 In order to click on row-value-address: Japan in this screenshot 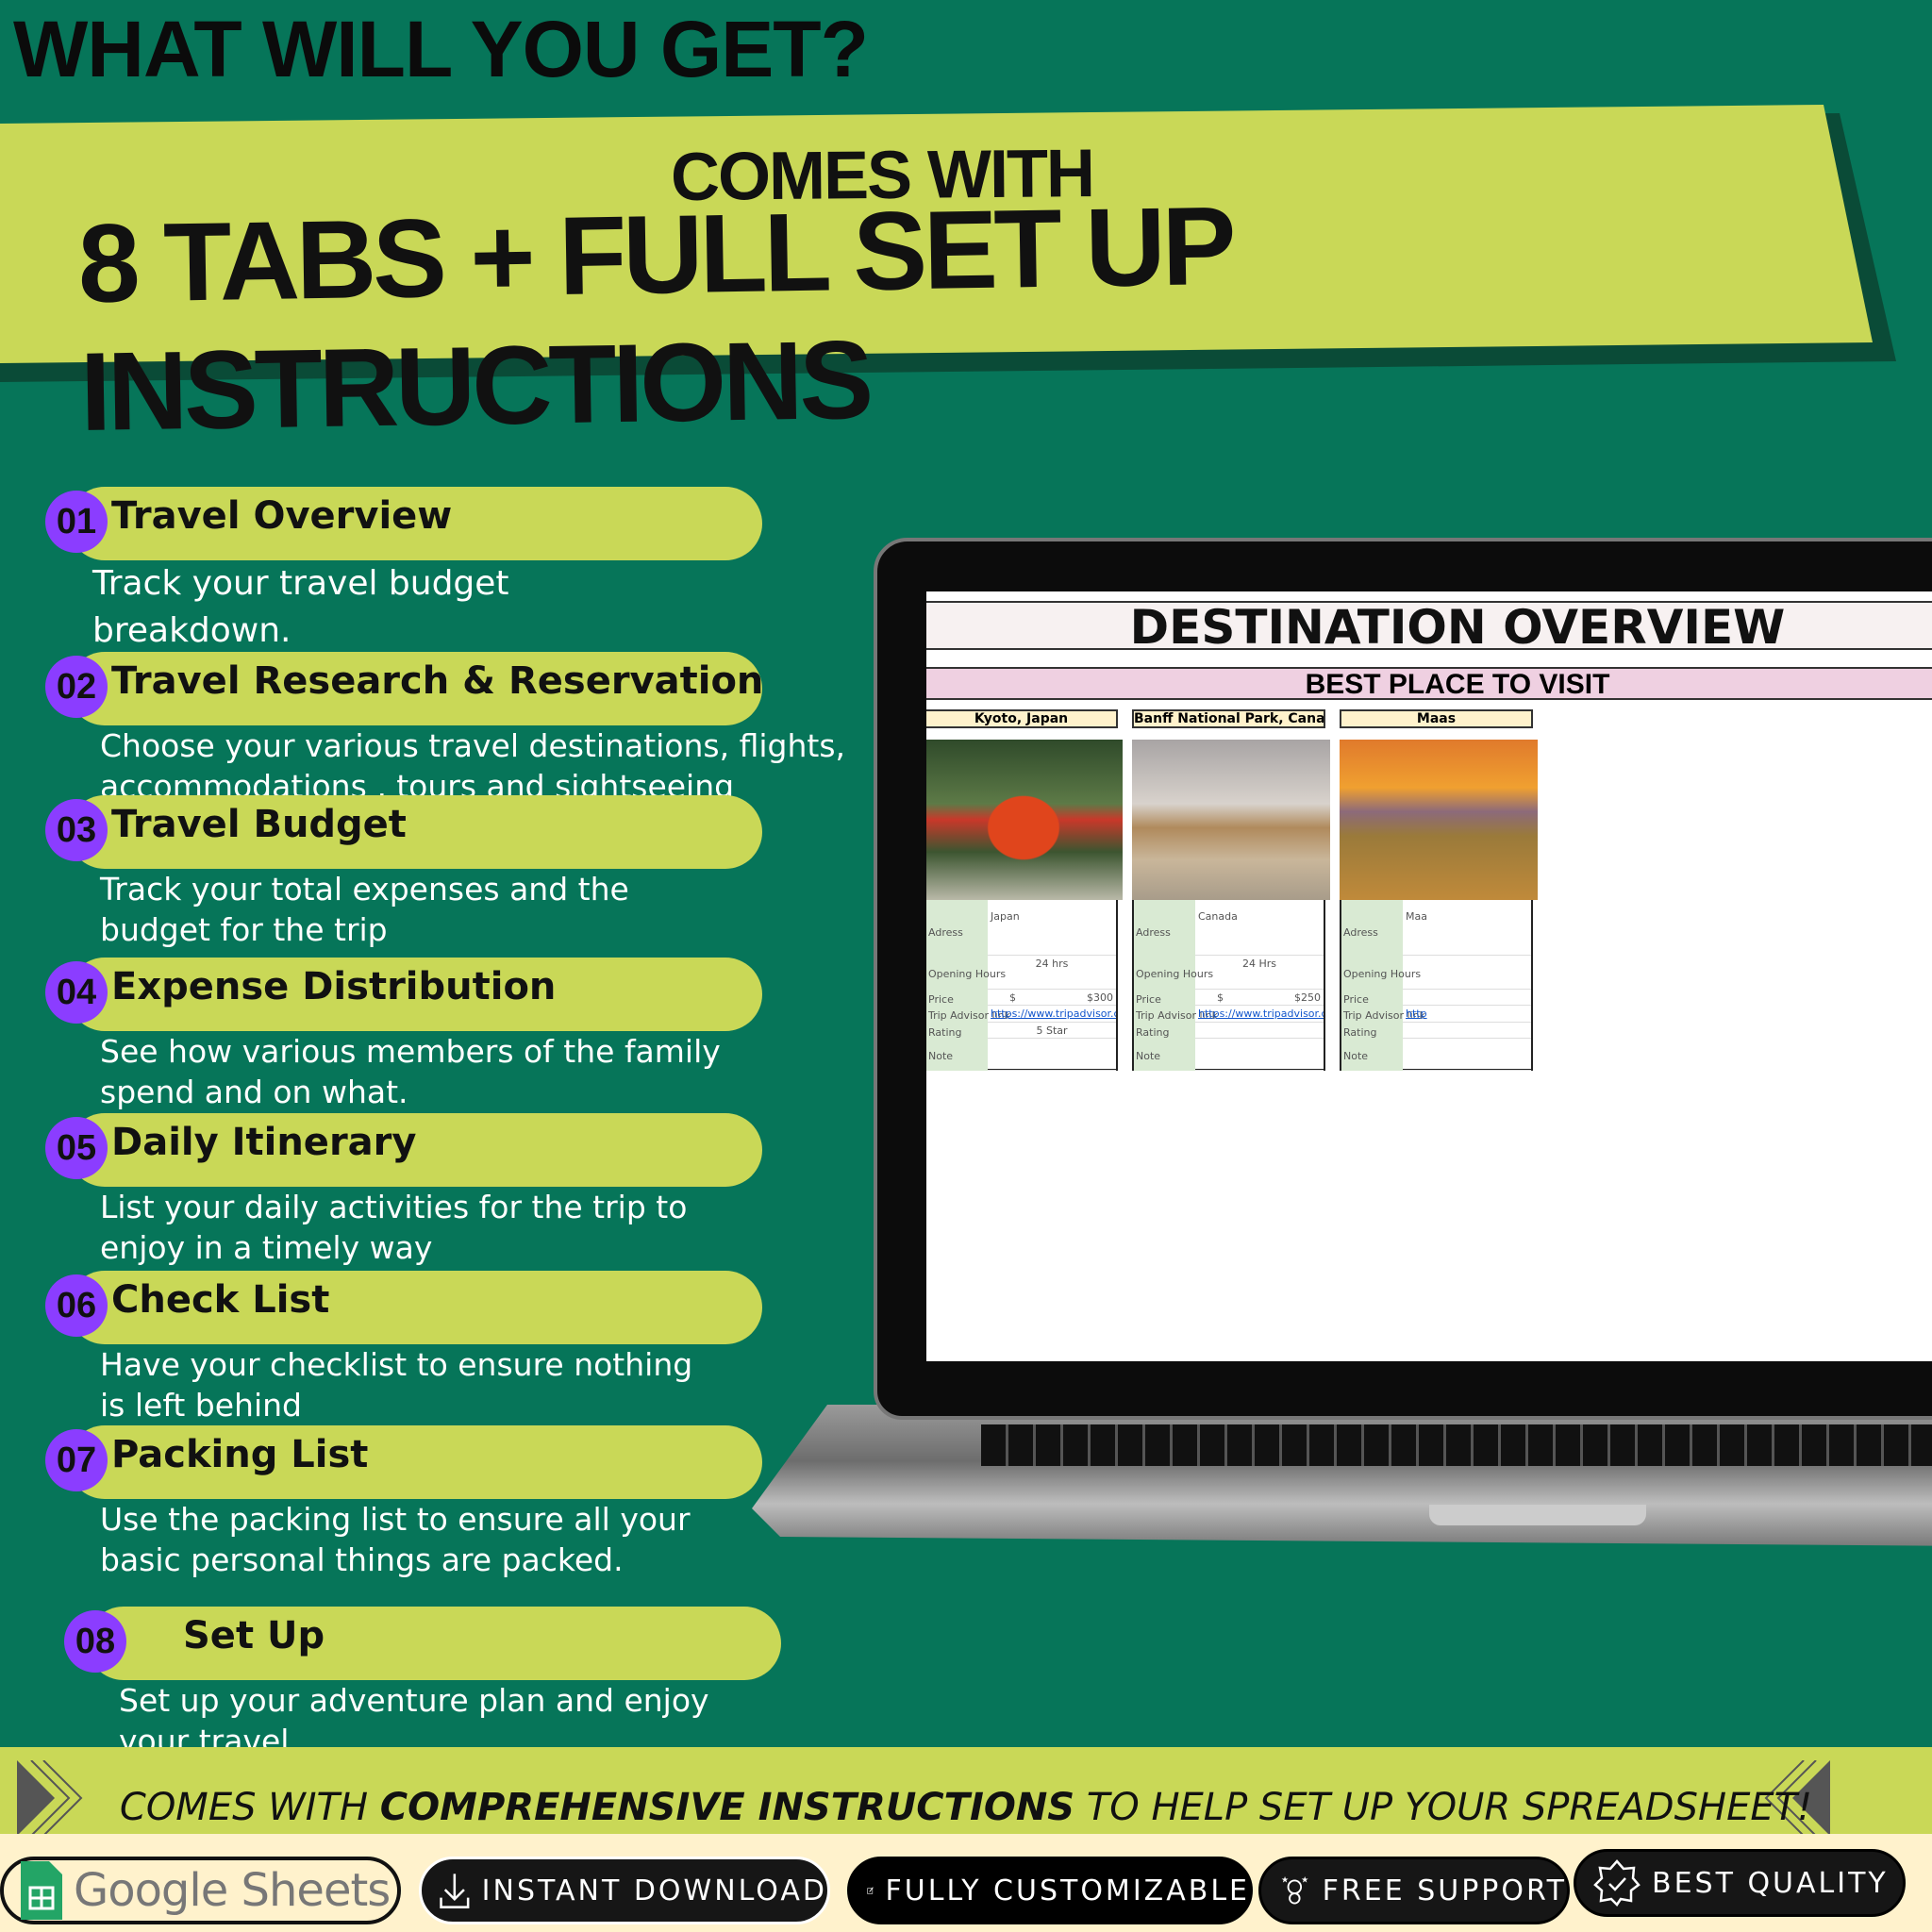, I will do `click(1052, 931)`.